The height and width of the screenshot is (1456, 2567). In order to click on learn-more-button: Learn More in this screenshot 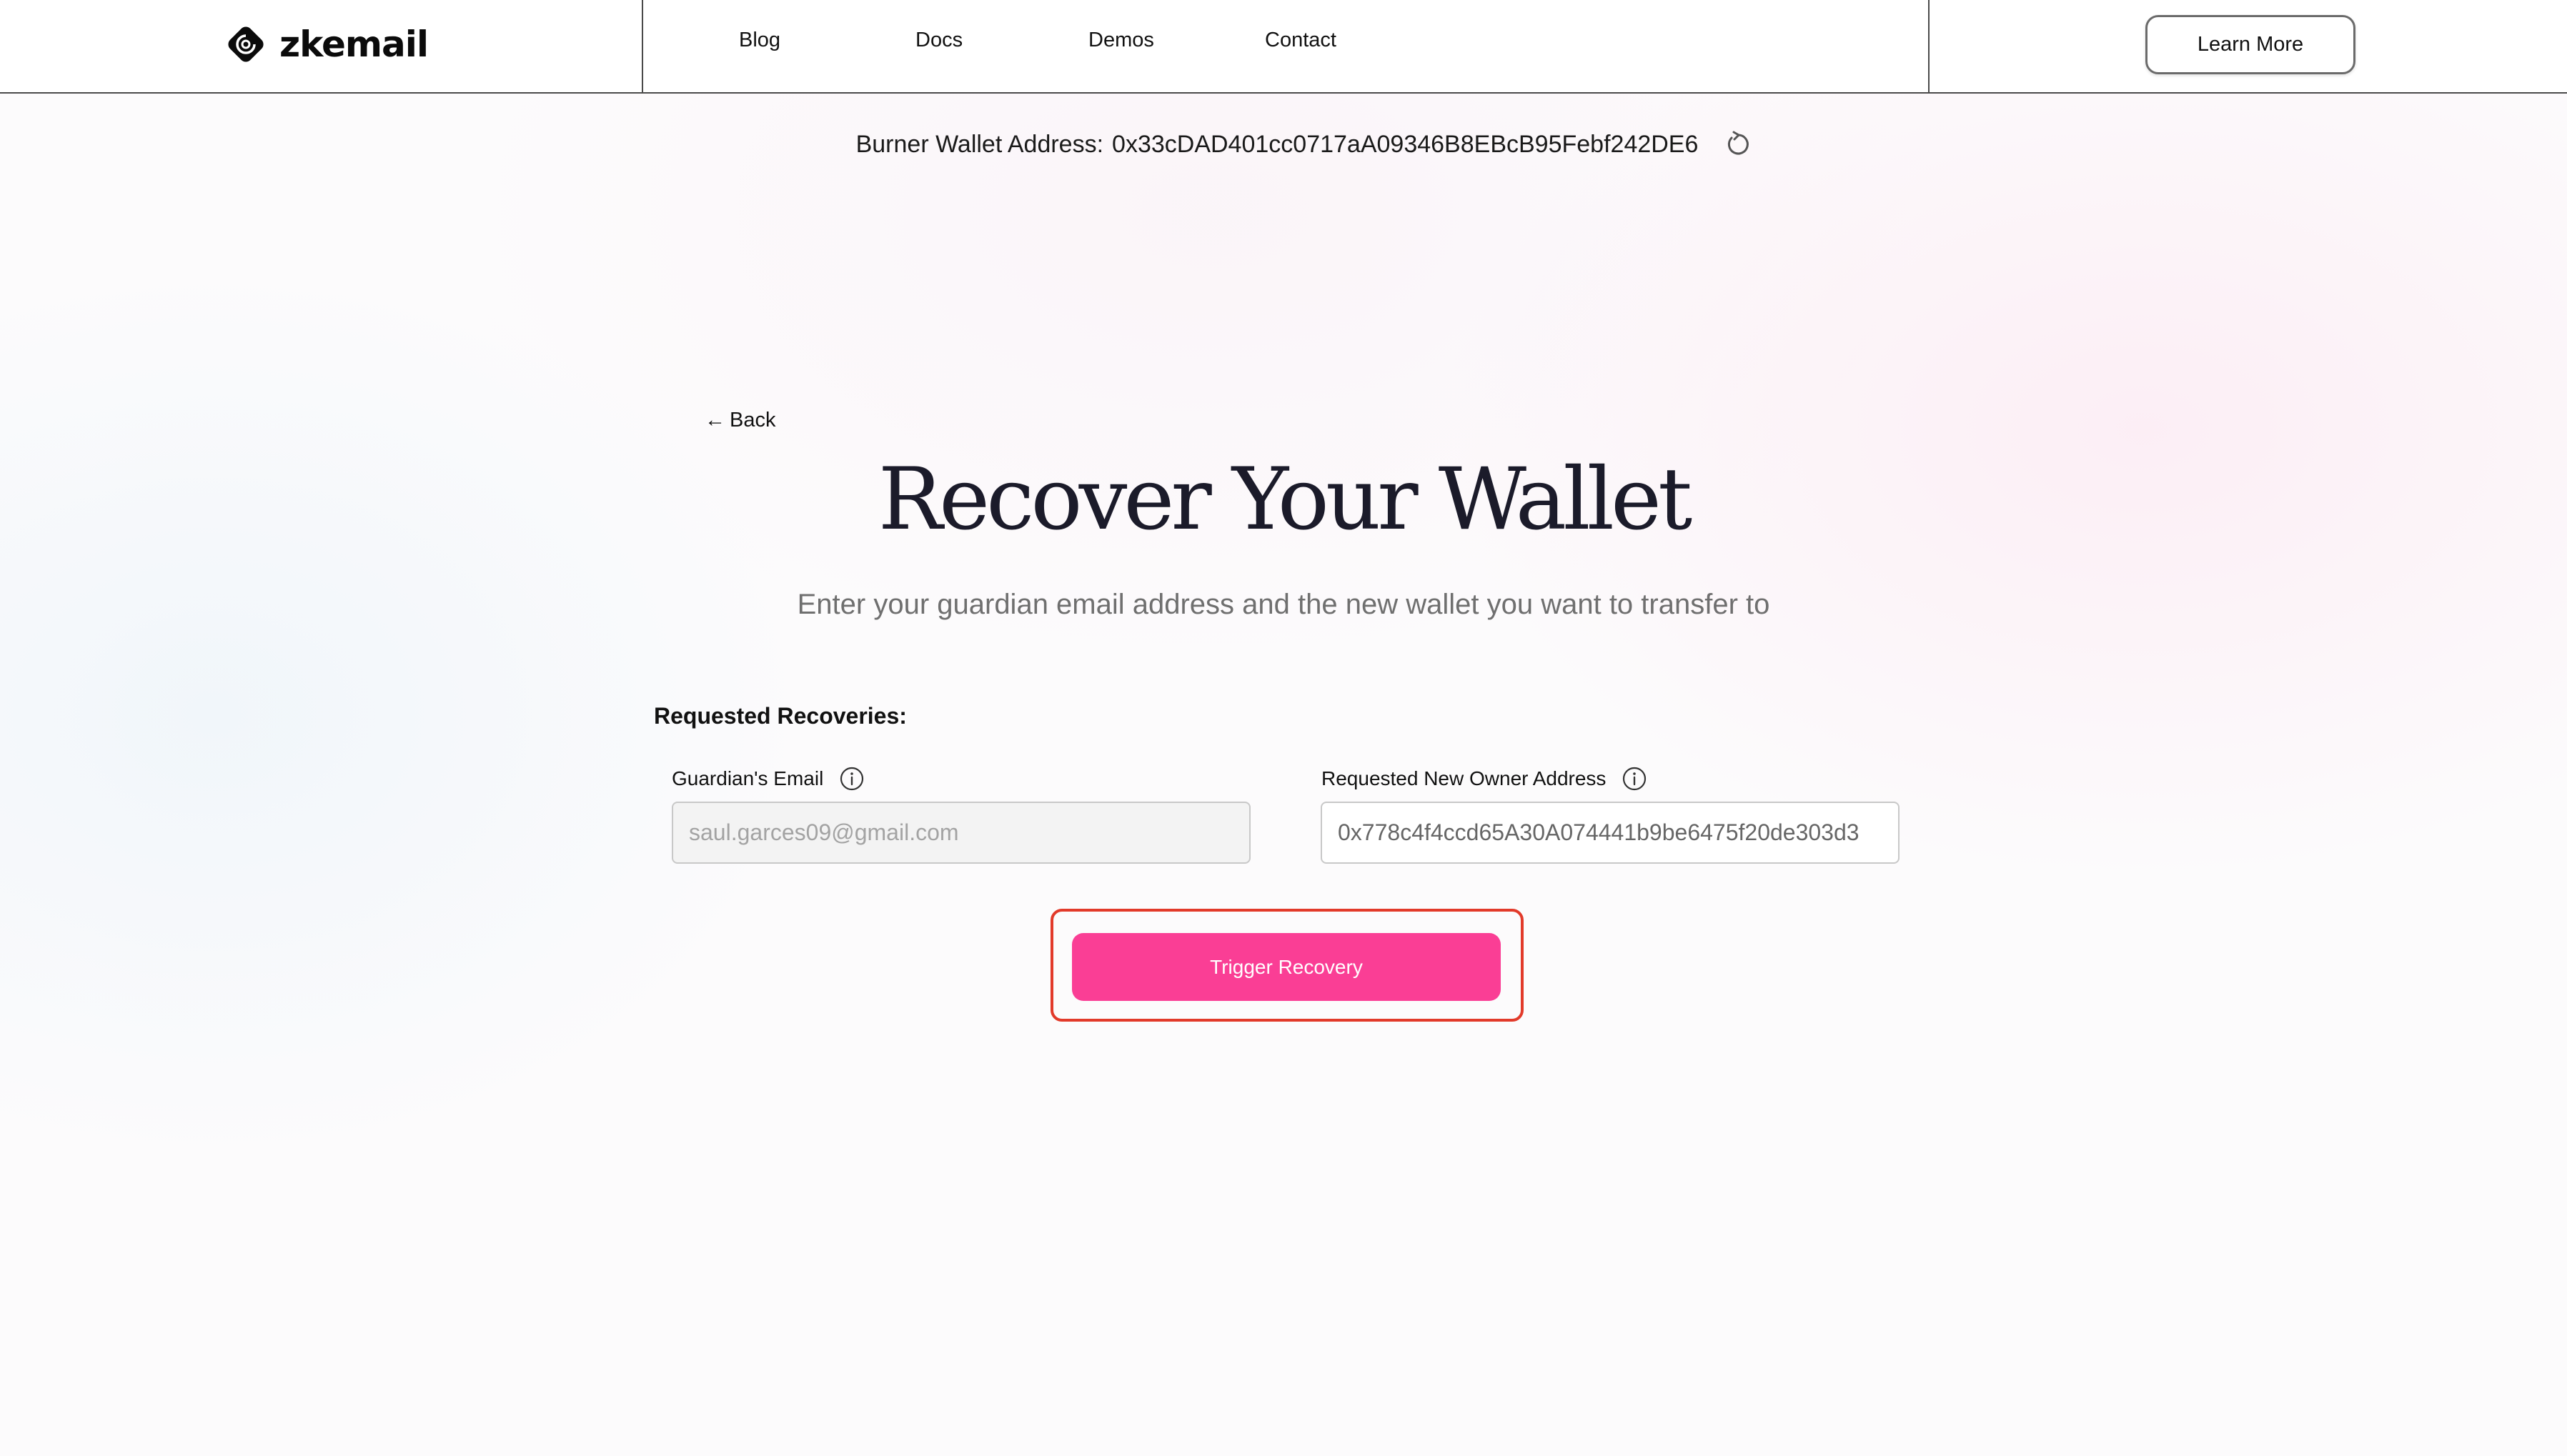, I will do `click(2250, 44)`.